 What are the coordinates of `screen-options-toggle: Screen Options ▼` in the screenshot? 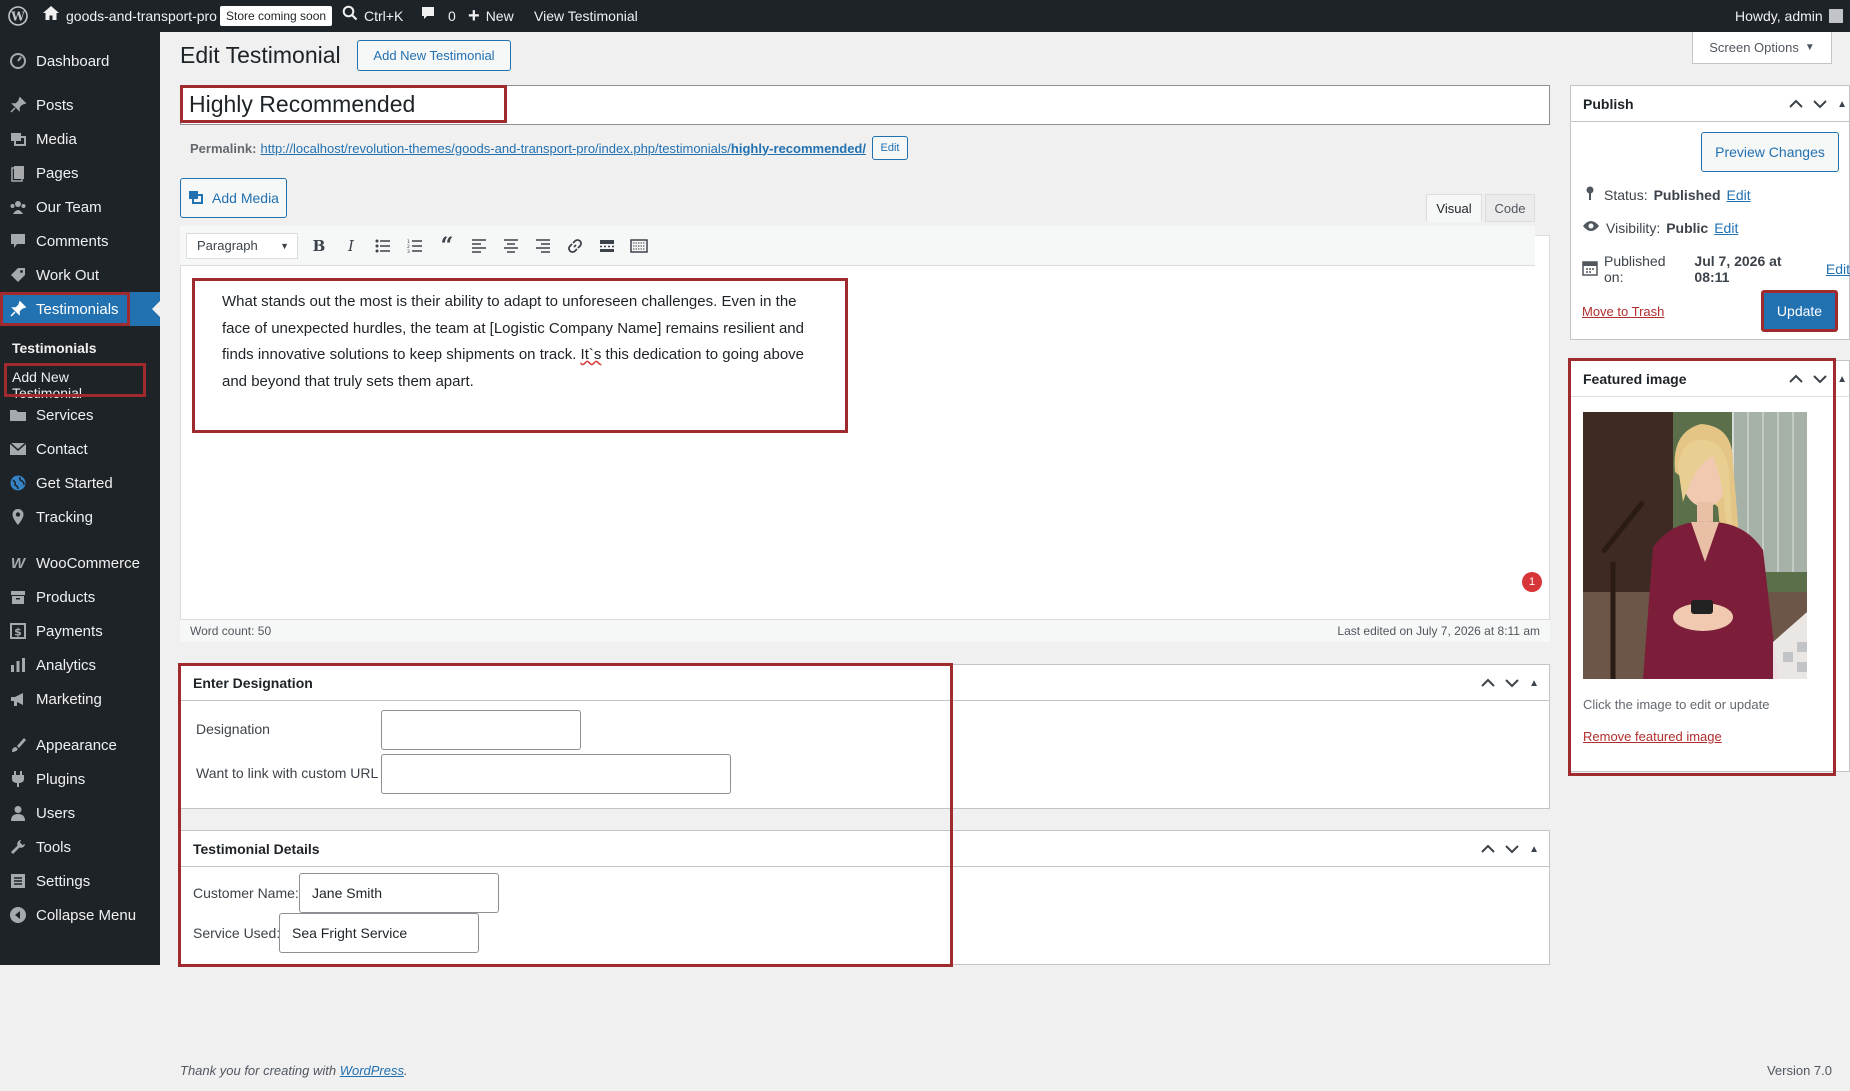 It's located at (1762, 48).